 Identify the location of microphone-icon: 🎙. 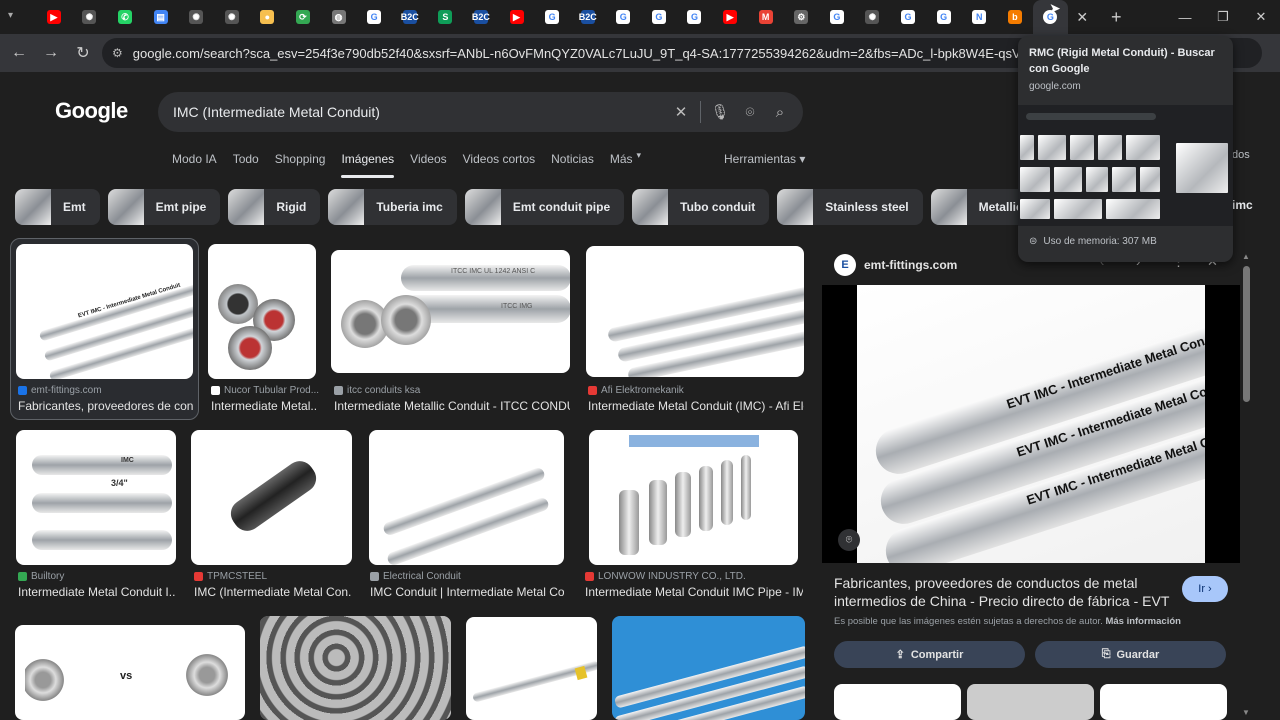
(720, 112).